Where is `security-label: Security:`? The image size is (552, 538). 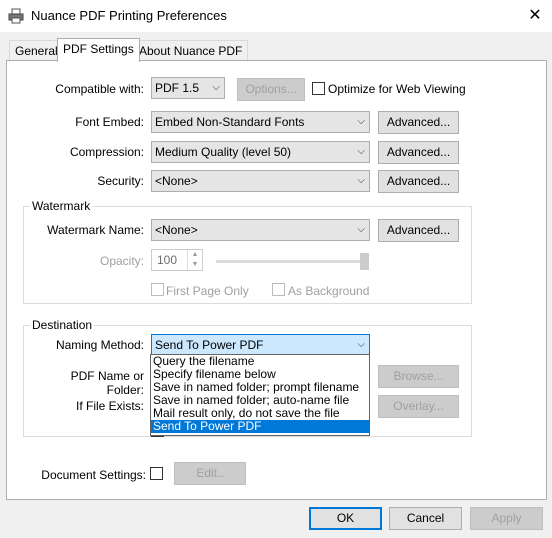 security-label: Security: is located at coordinates (120, 181).